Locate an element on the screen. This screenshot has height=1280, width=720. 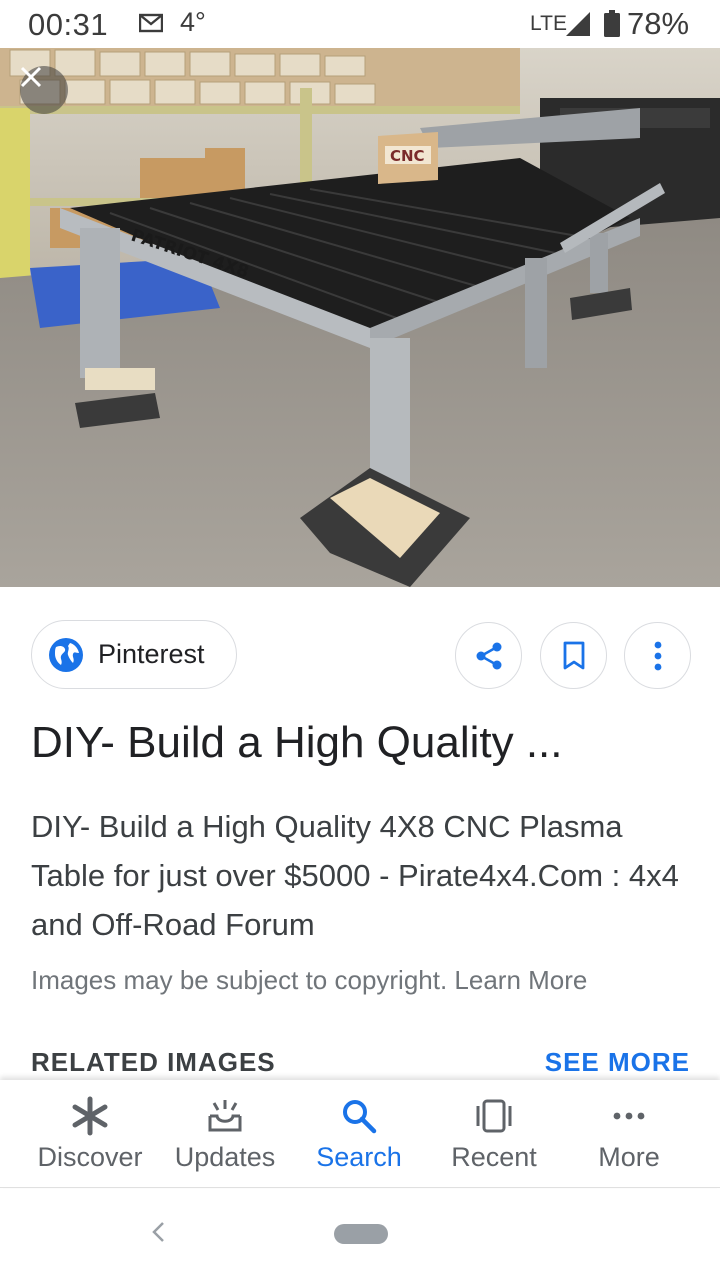
home-pill is located at coordinates (361, 1234).